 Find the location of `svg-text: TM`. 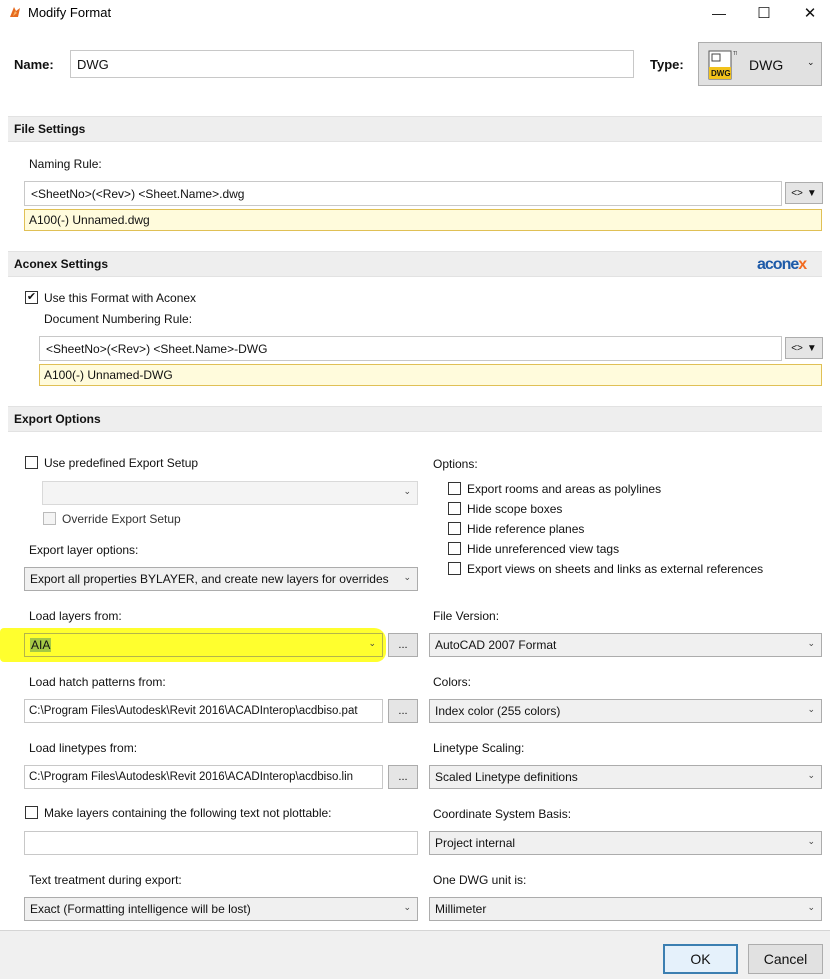

svg-text: TM is located at coordinates (735, 54).